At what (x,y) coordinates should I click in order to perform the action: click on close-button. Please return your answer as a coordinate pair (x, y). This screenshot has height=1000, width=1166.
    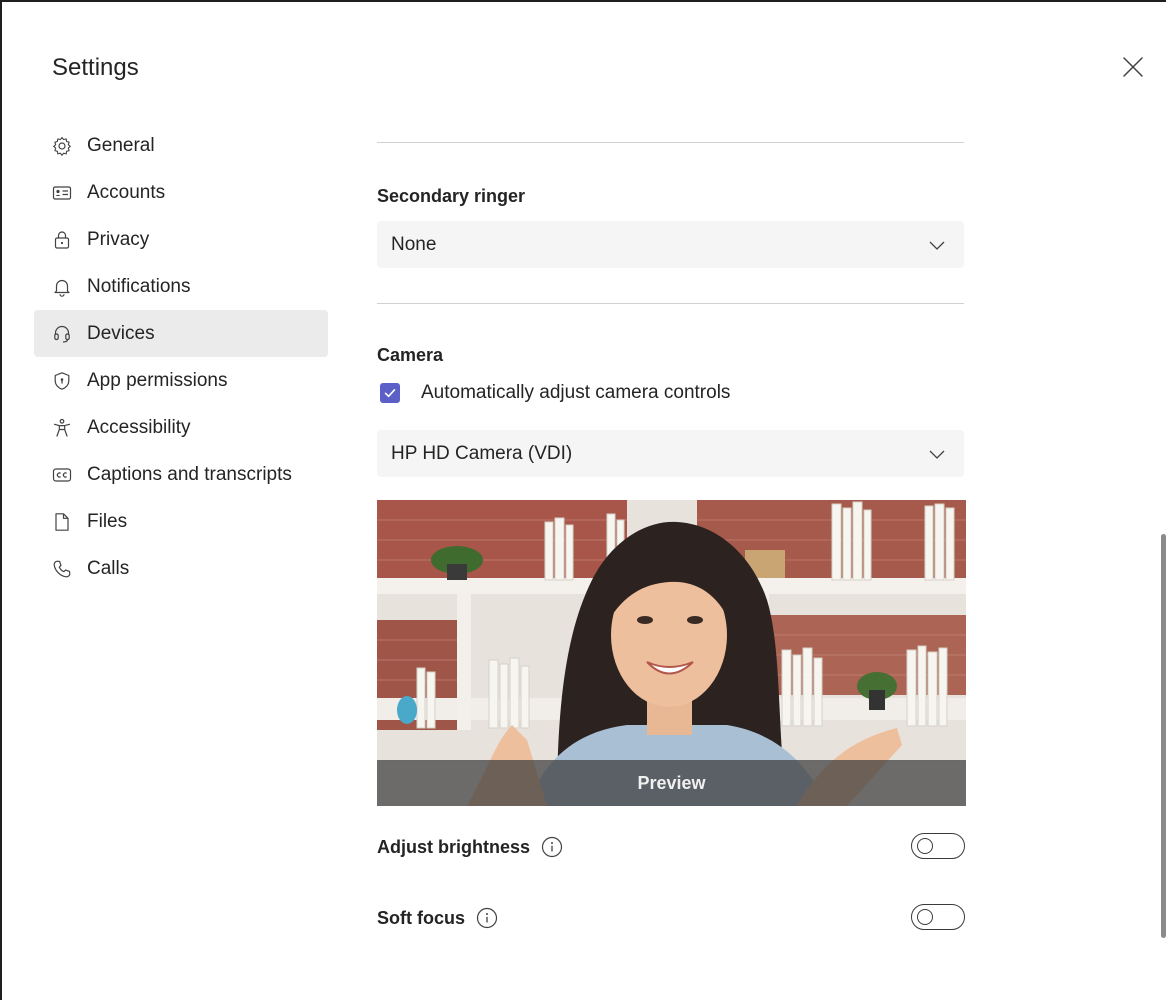
    Looking at the image, I should click on (1133, 67).